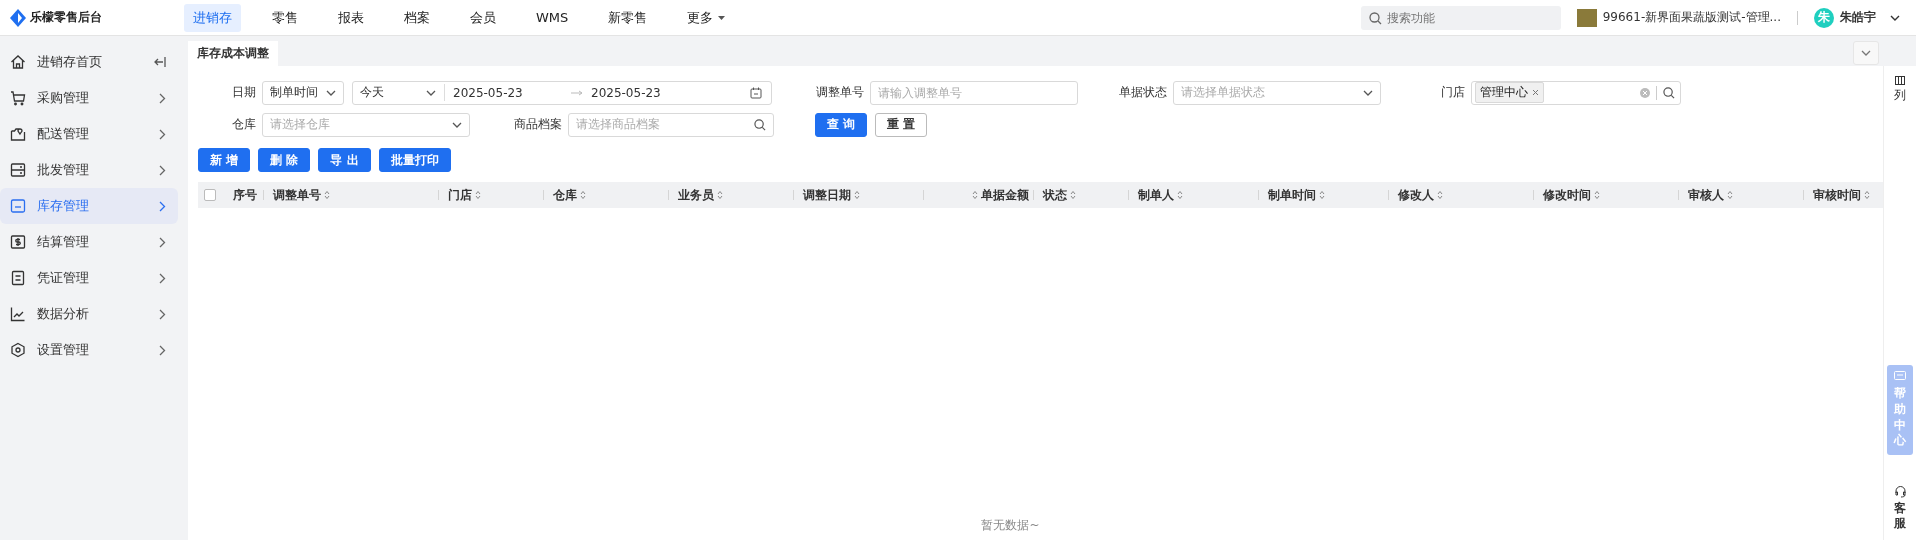 The width and height of the screenshot is (1916, 540). Describe the element at coordinates (1900, 491) in the screenshot. I see `headset-icon` at that location.